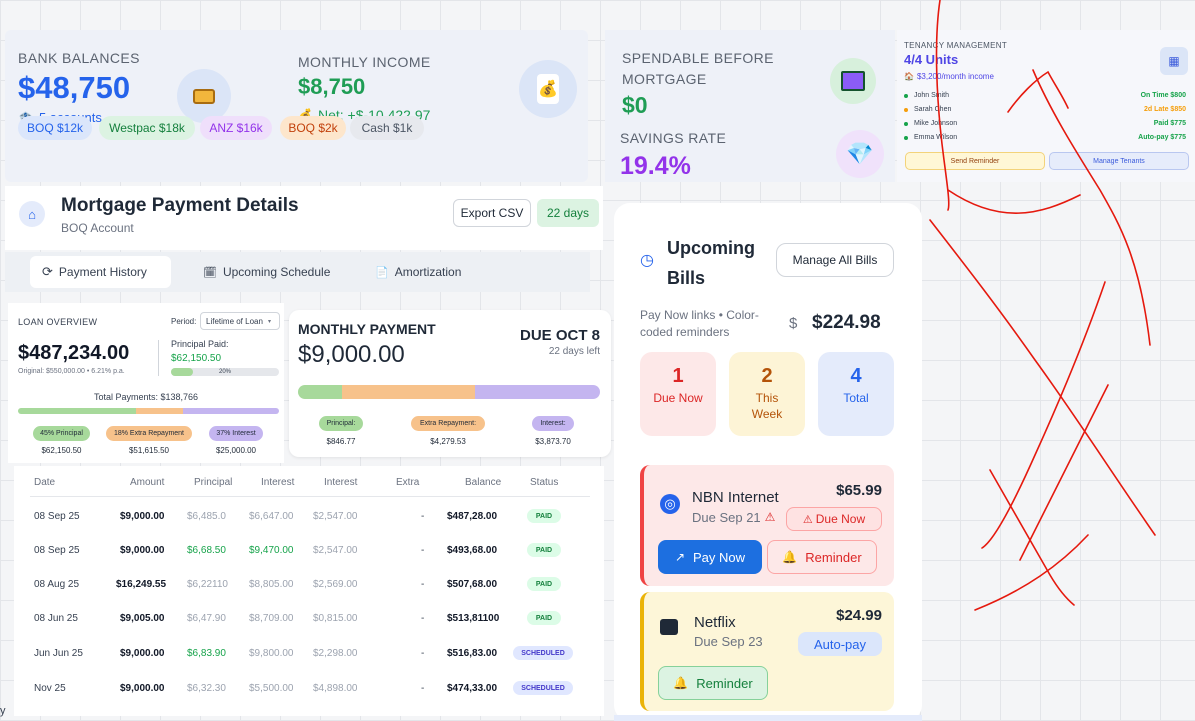 Image resolution: width=1195 pixels, height=721 pixels. Describe the element at coordinates (678, 376) in the screenshot. I see `count-number: 1` at that location.